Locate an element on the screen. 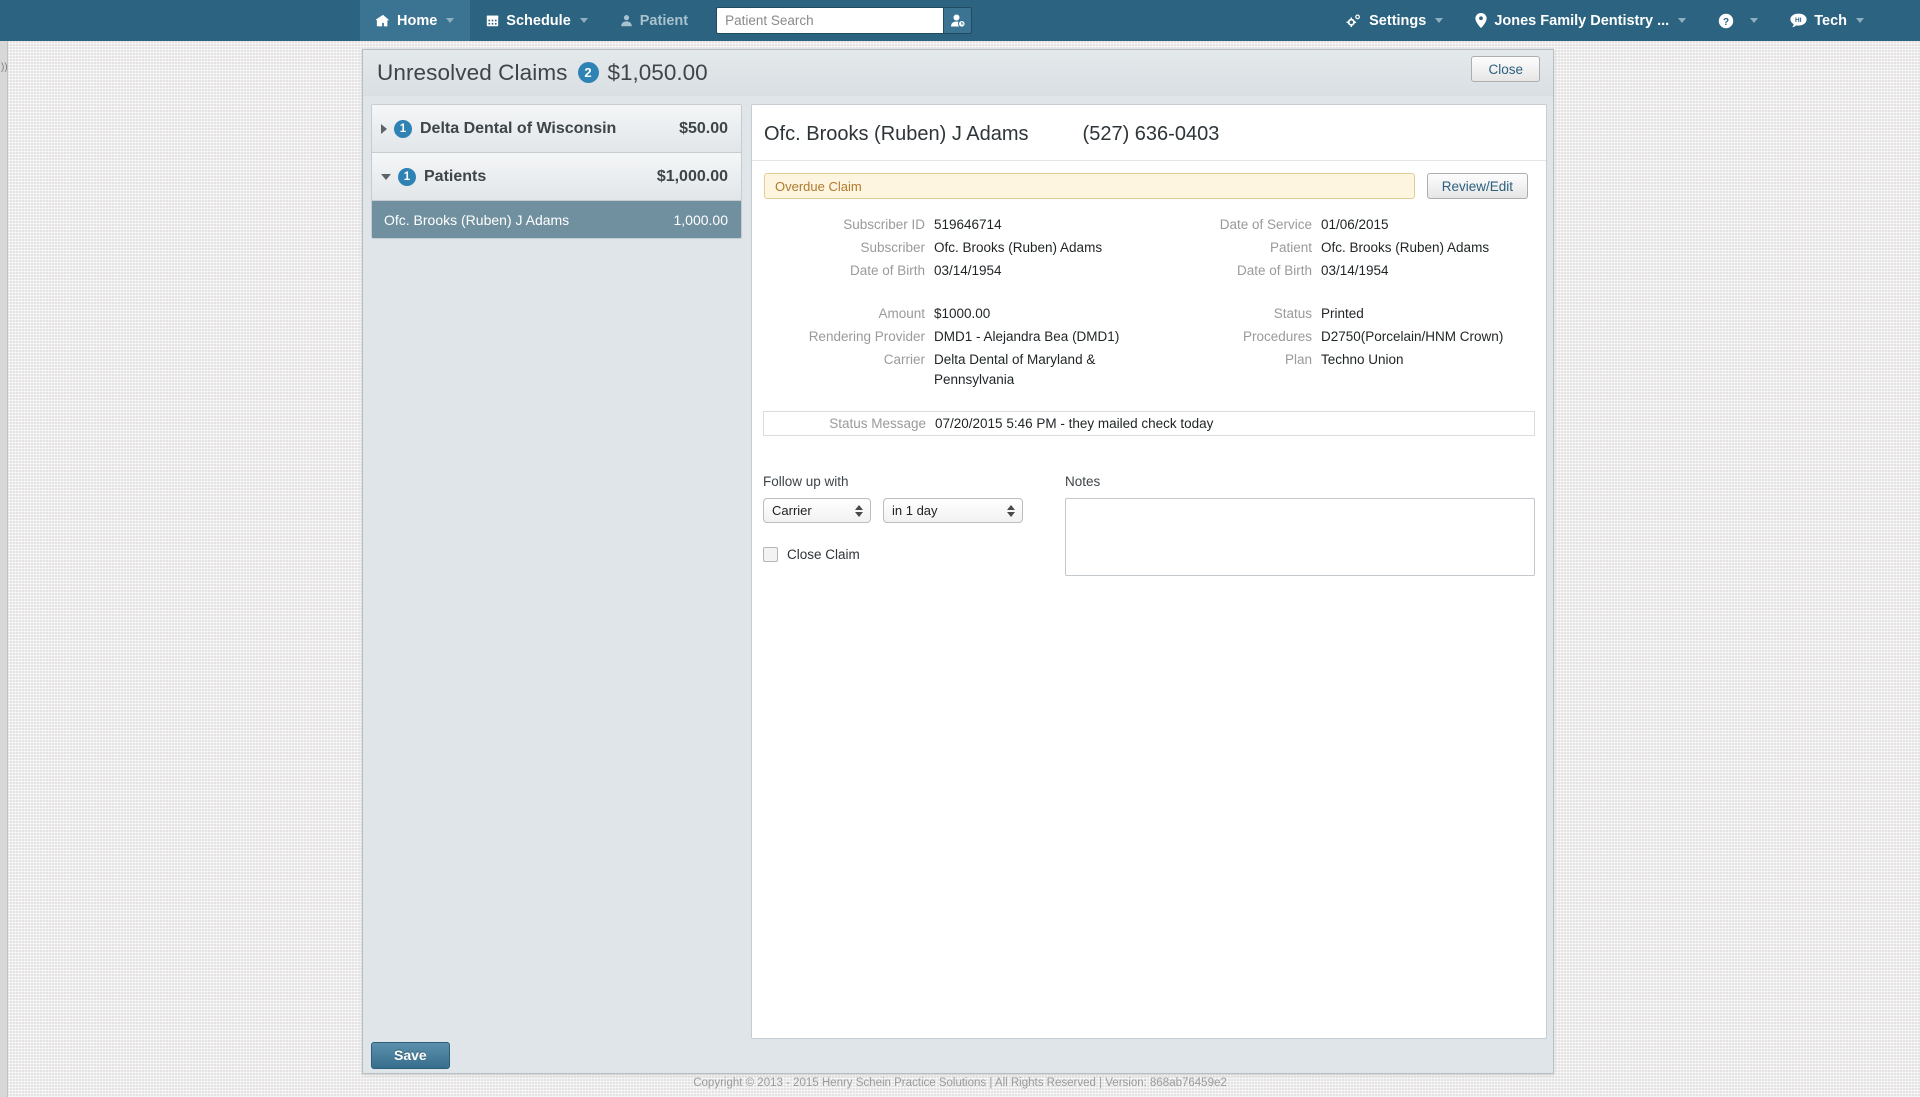 The image size is (1920, 1097). patient-phone: (527) 636-0403 is located at coordinates (1151, 134).